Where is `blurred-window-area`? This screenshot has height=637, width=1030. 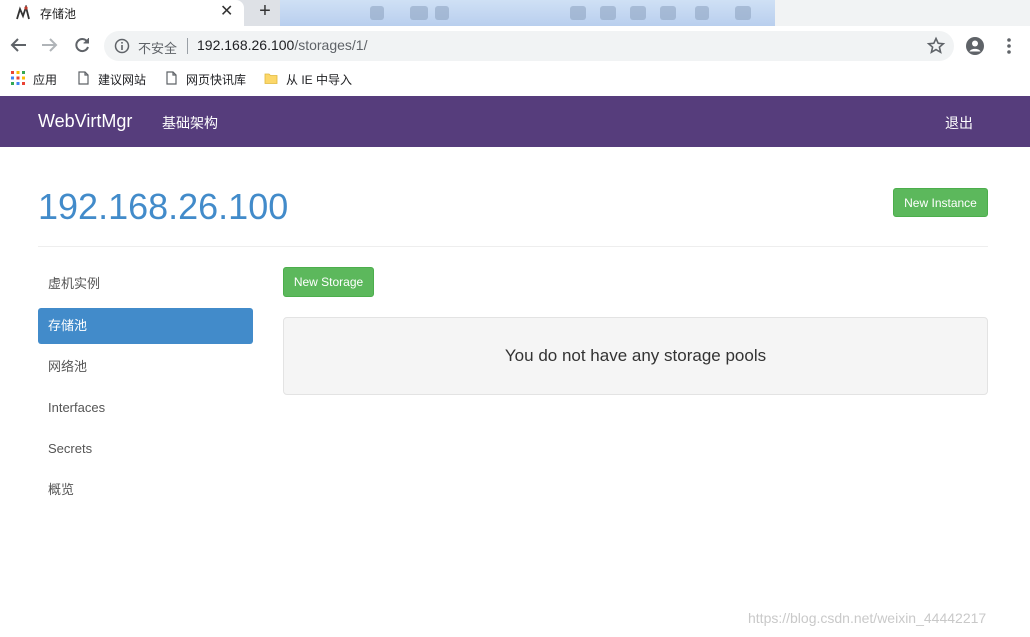 blurred-window-area is located at coordinates (527, 13).